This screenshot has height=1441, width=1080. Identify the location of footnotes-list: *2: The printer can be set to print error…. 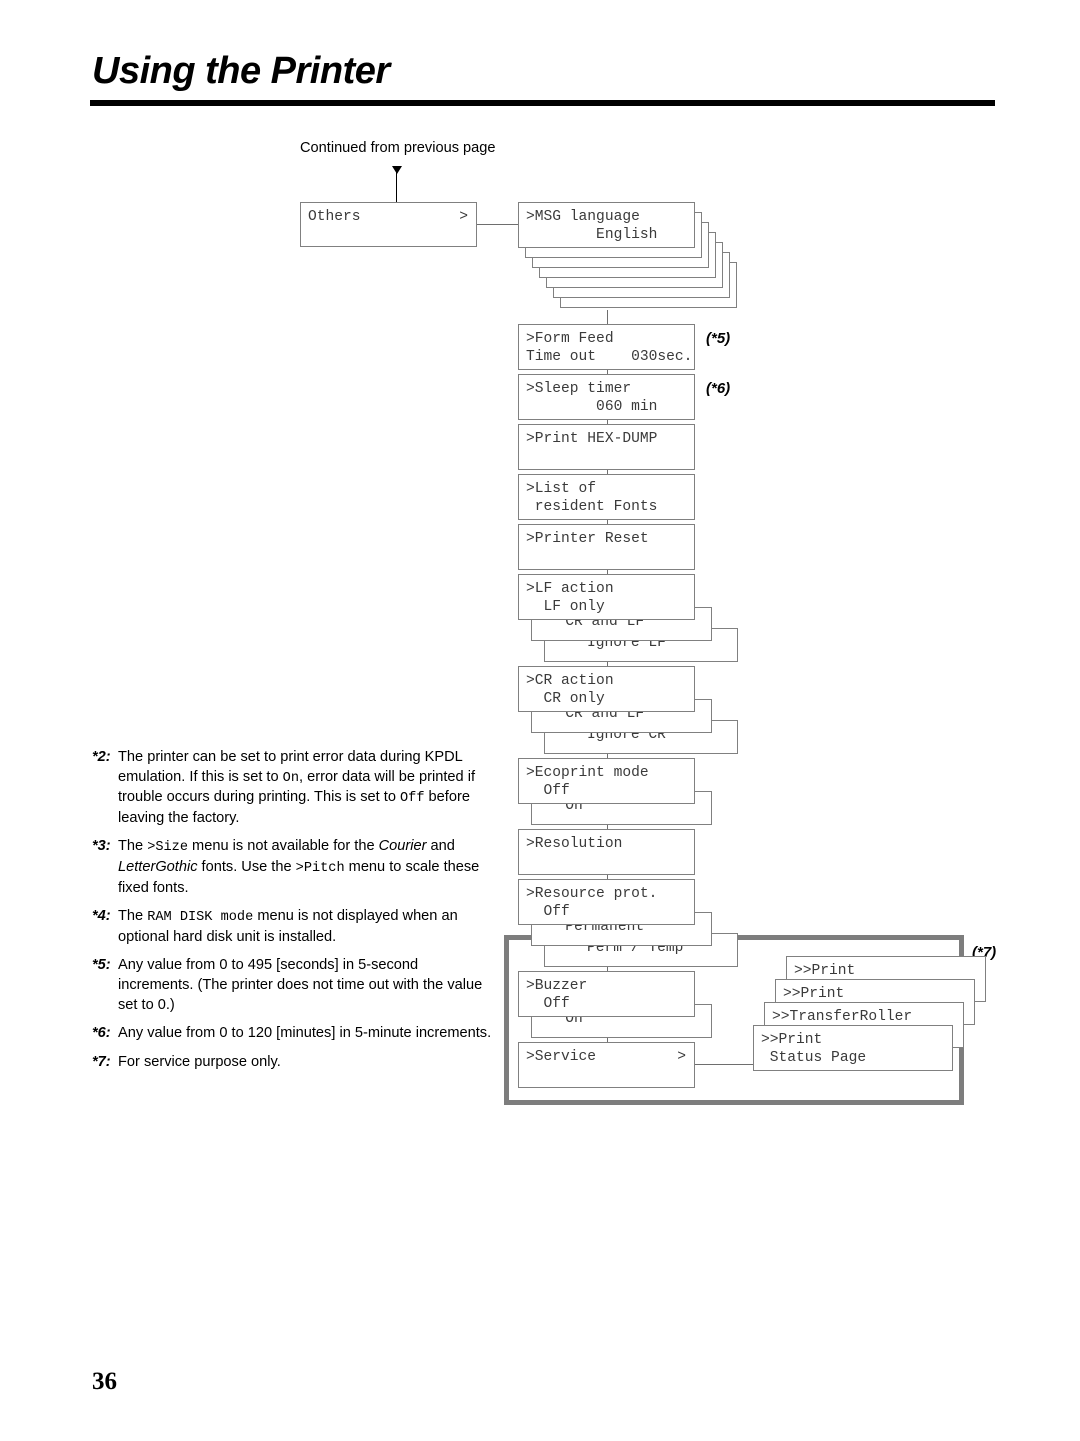
(292, 914).